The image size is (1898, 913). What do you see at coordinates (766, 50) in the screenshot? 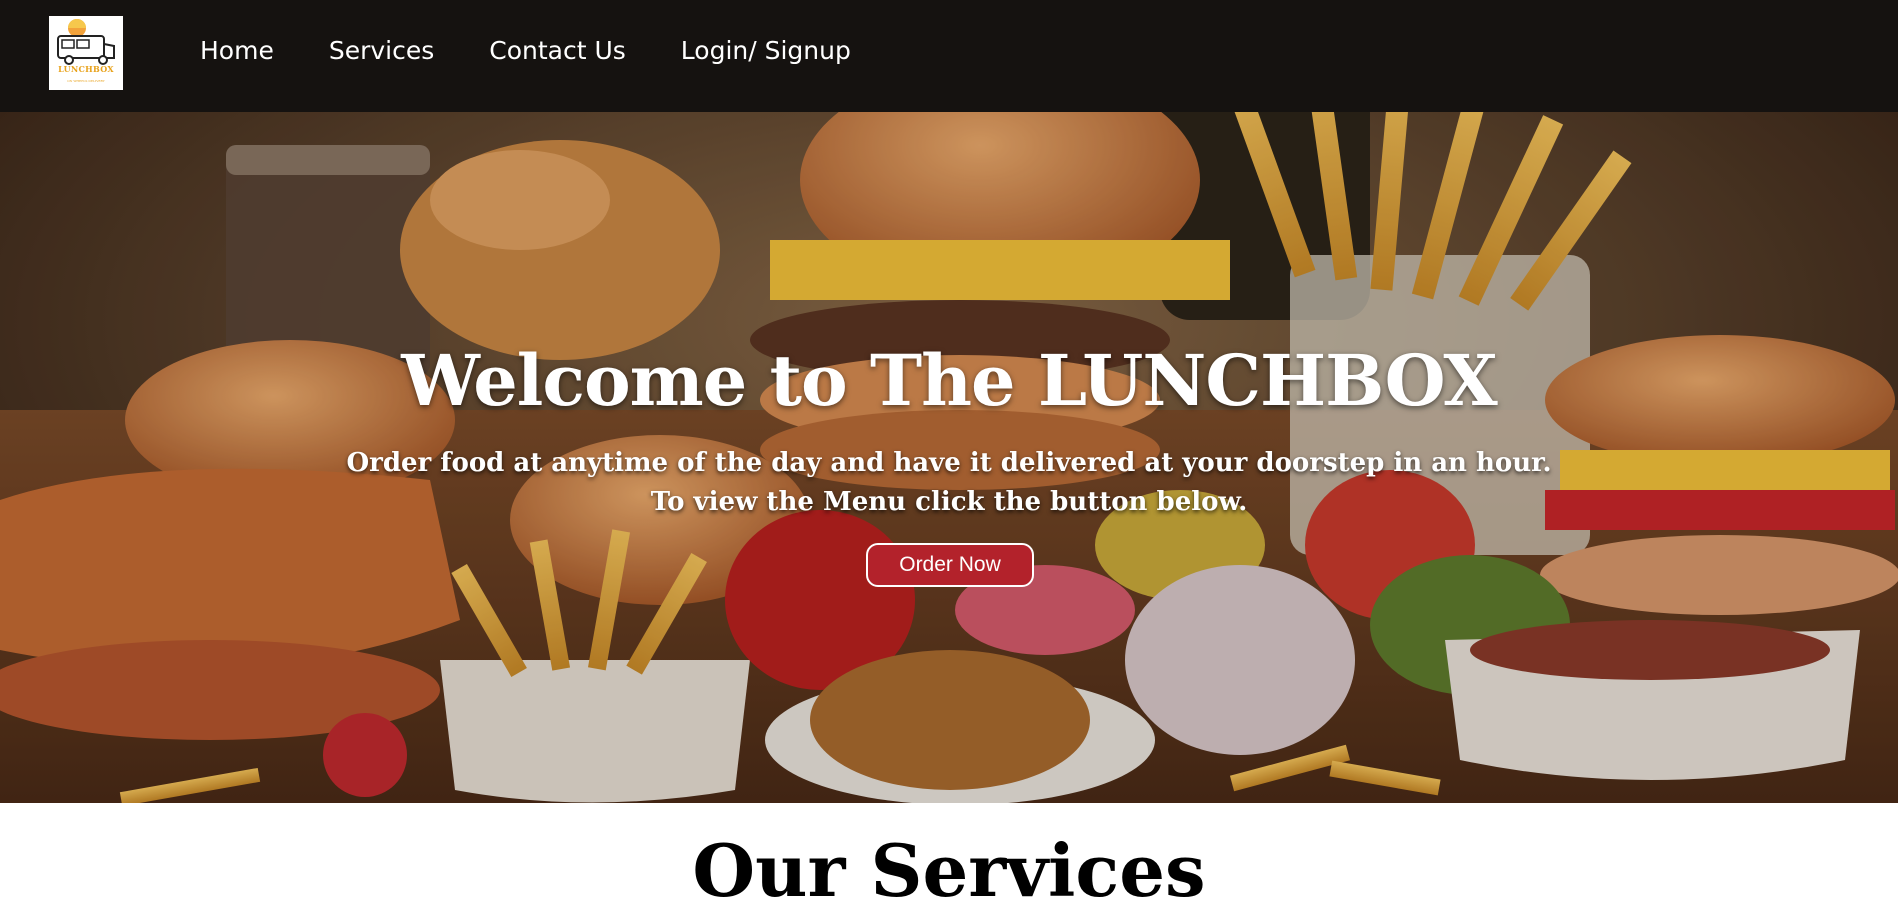
I see `nav-link-login-signup: Login/ Signup` at bounding box center [766, 50].